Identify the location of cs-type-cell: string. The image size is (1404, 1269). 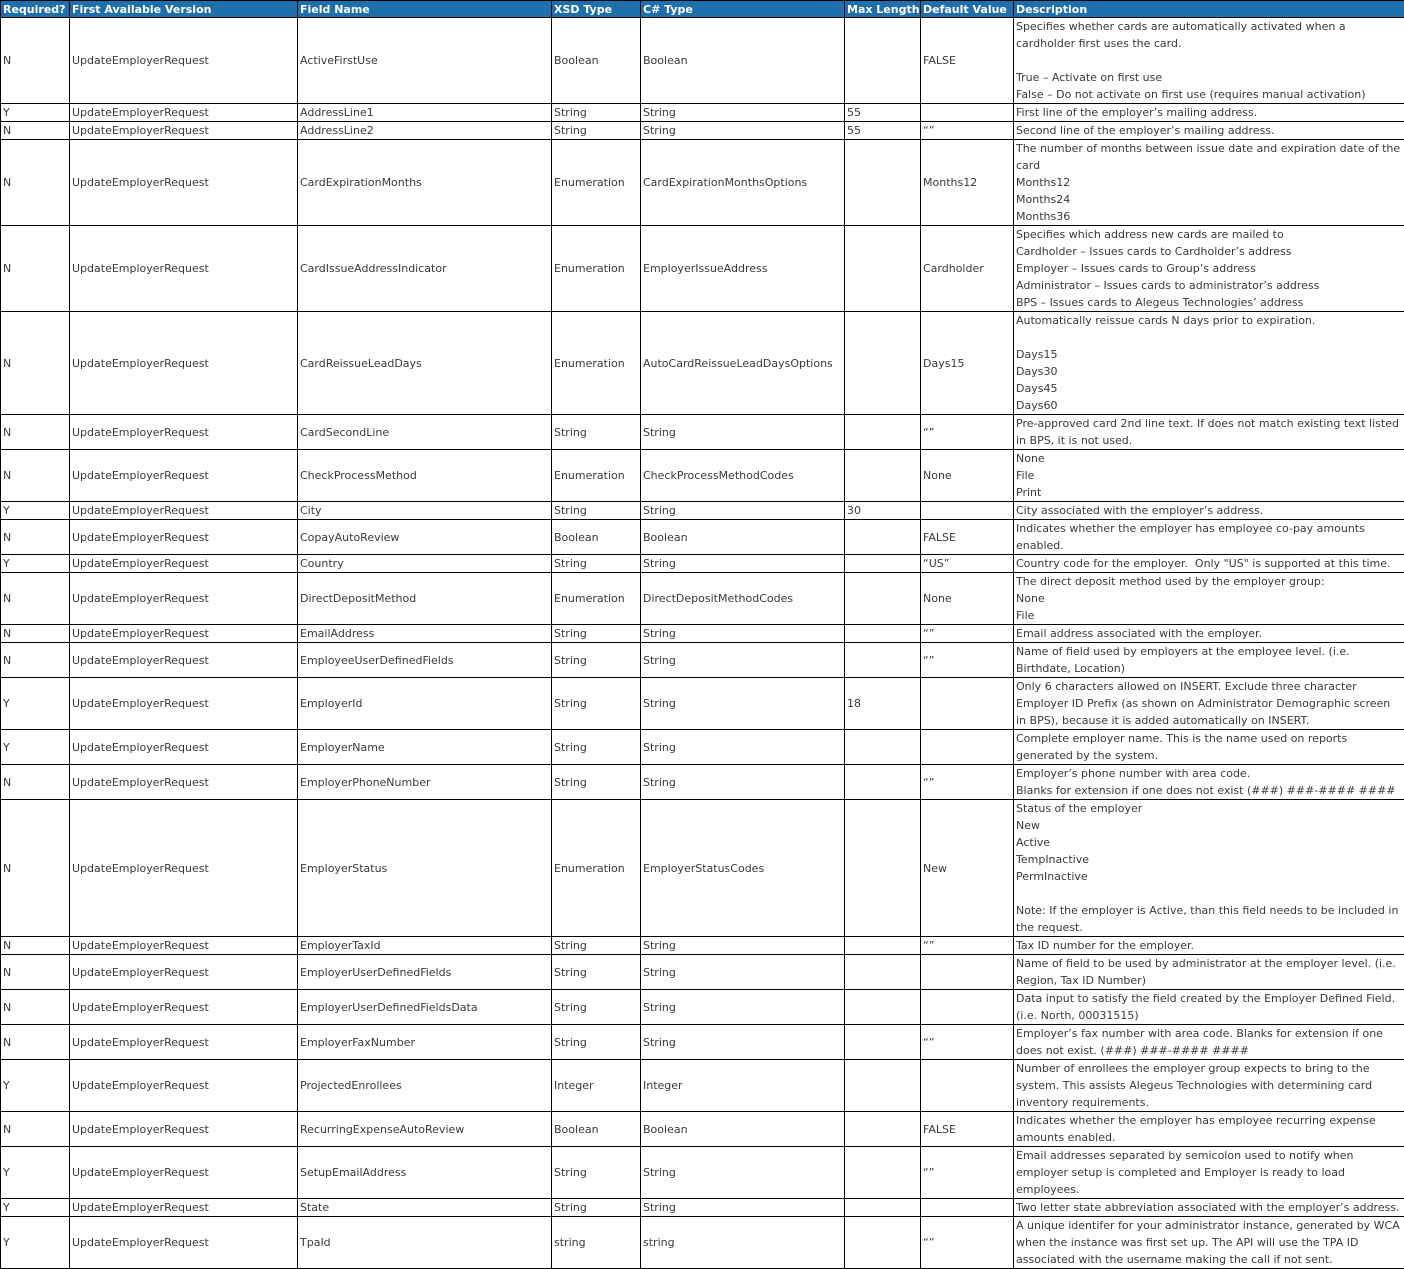
(743, 1243).